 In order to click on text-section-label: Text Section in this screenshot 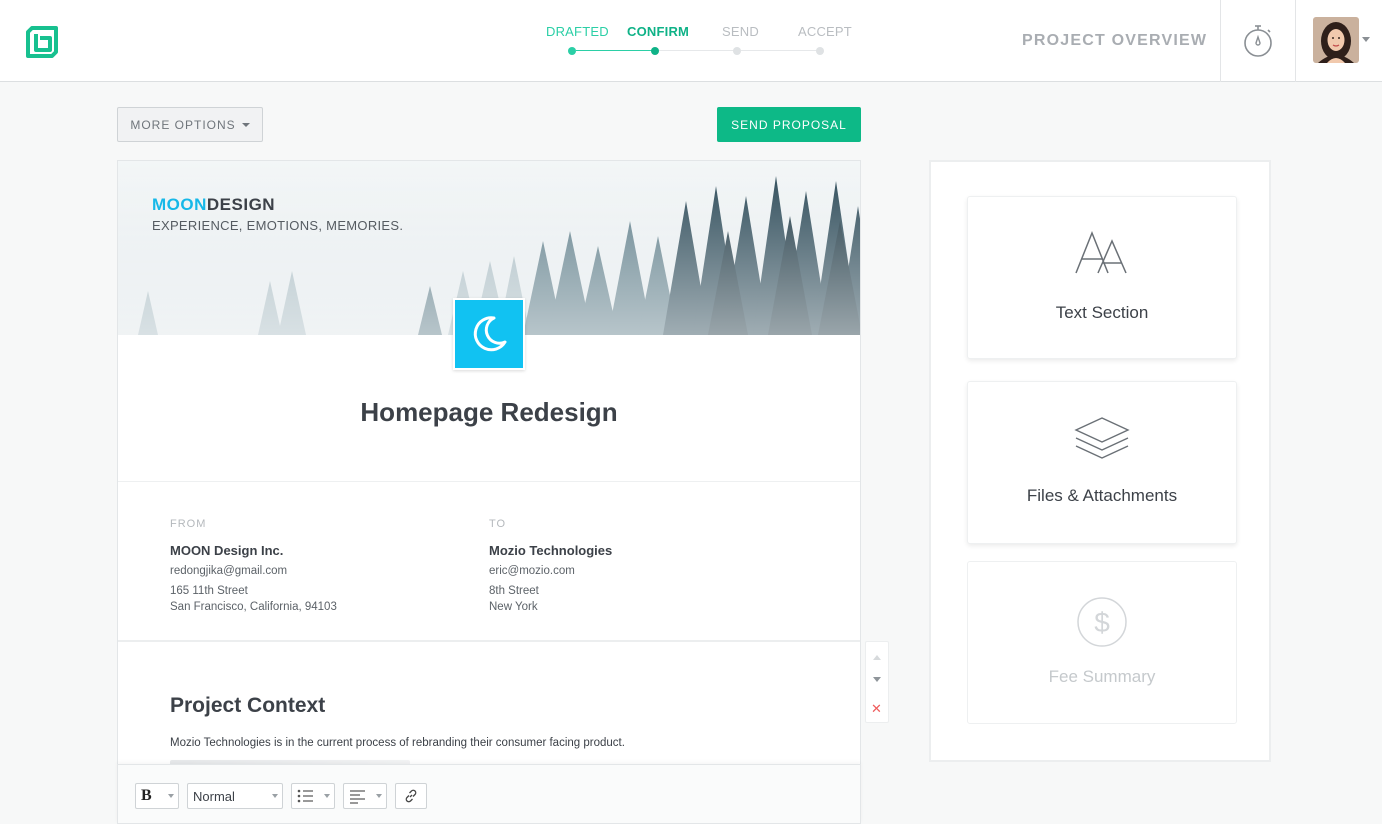, I will do `click(1102, 312)`.